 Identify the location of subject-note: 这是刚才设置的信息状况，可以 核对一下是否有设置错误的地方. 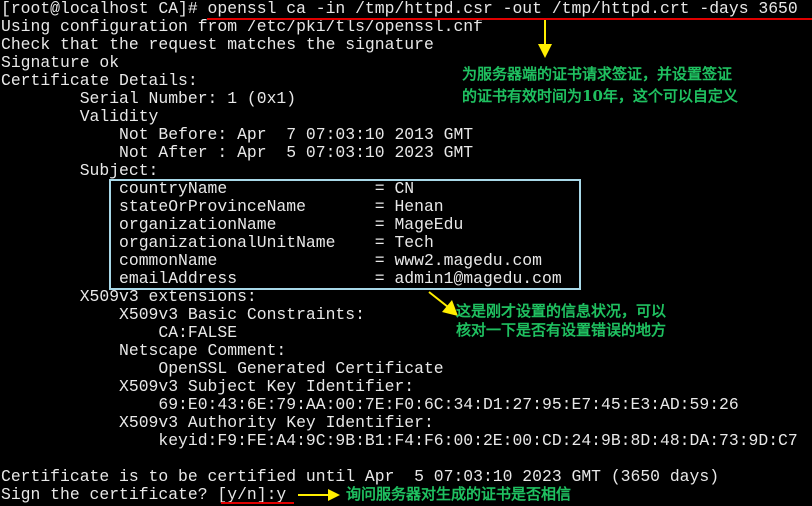
(561, 321).